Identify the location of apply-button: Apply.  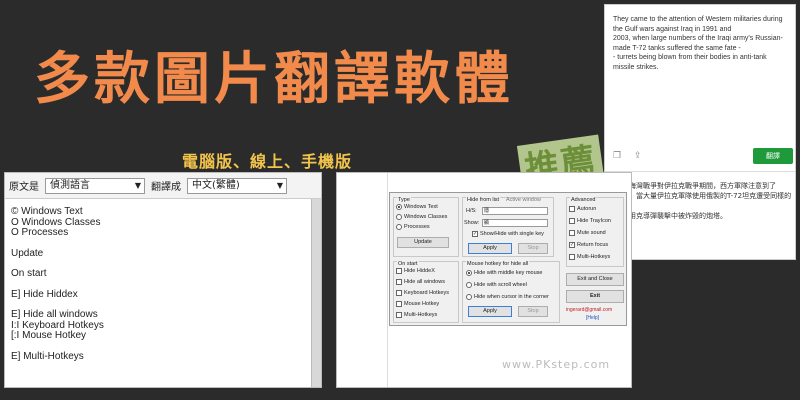
(490, 248).